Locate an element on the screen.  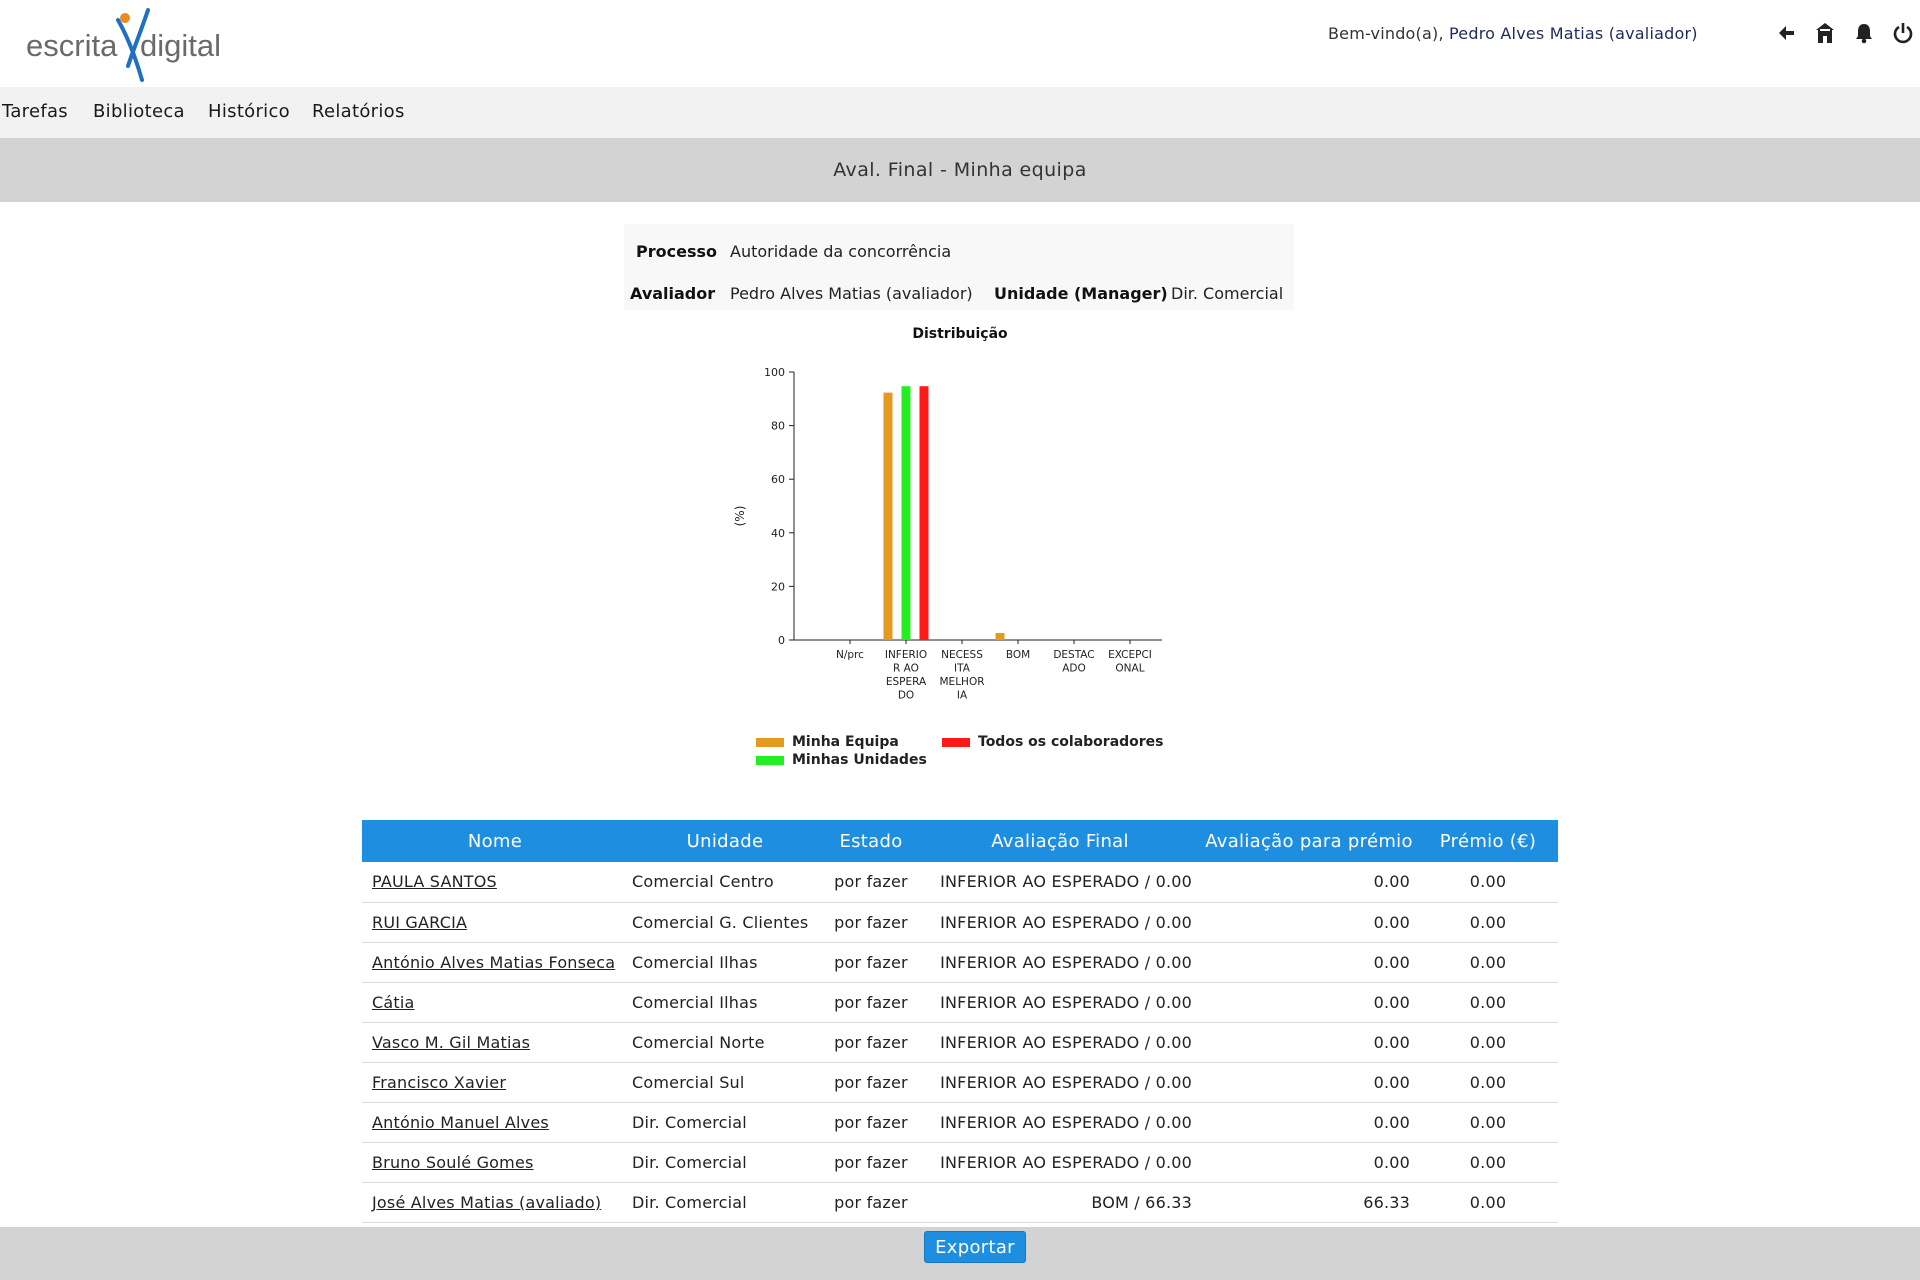
nav-item-relatorios: Relatórios is located at coordinates (358, 111).